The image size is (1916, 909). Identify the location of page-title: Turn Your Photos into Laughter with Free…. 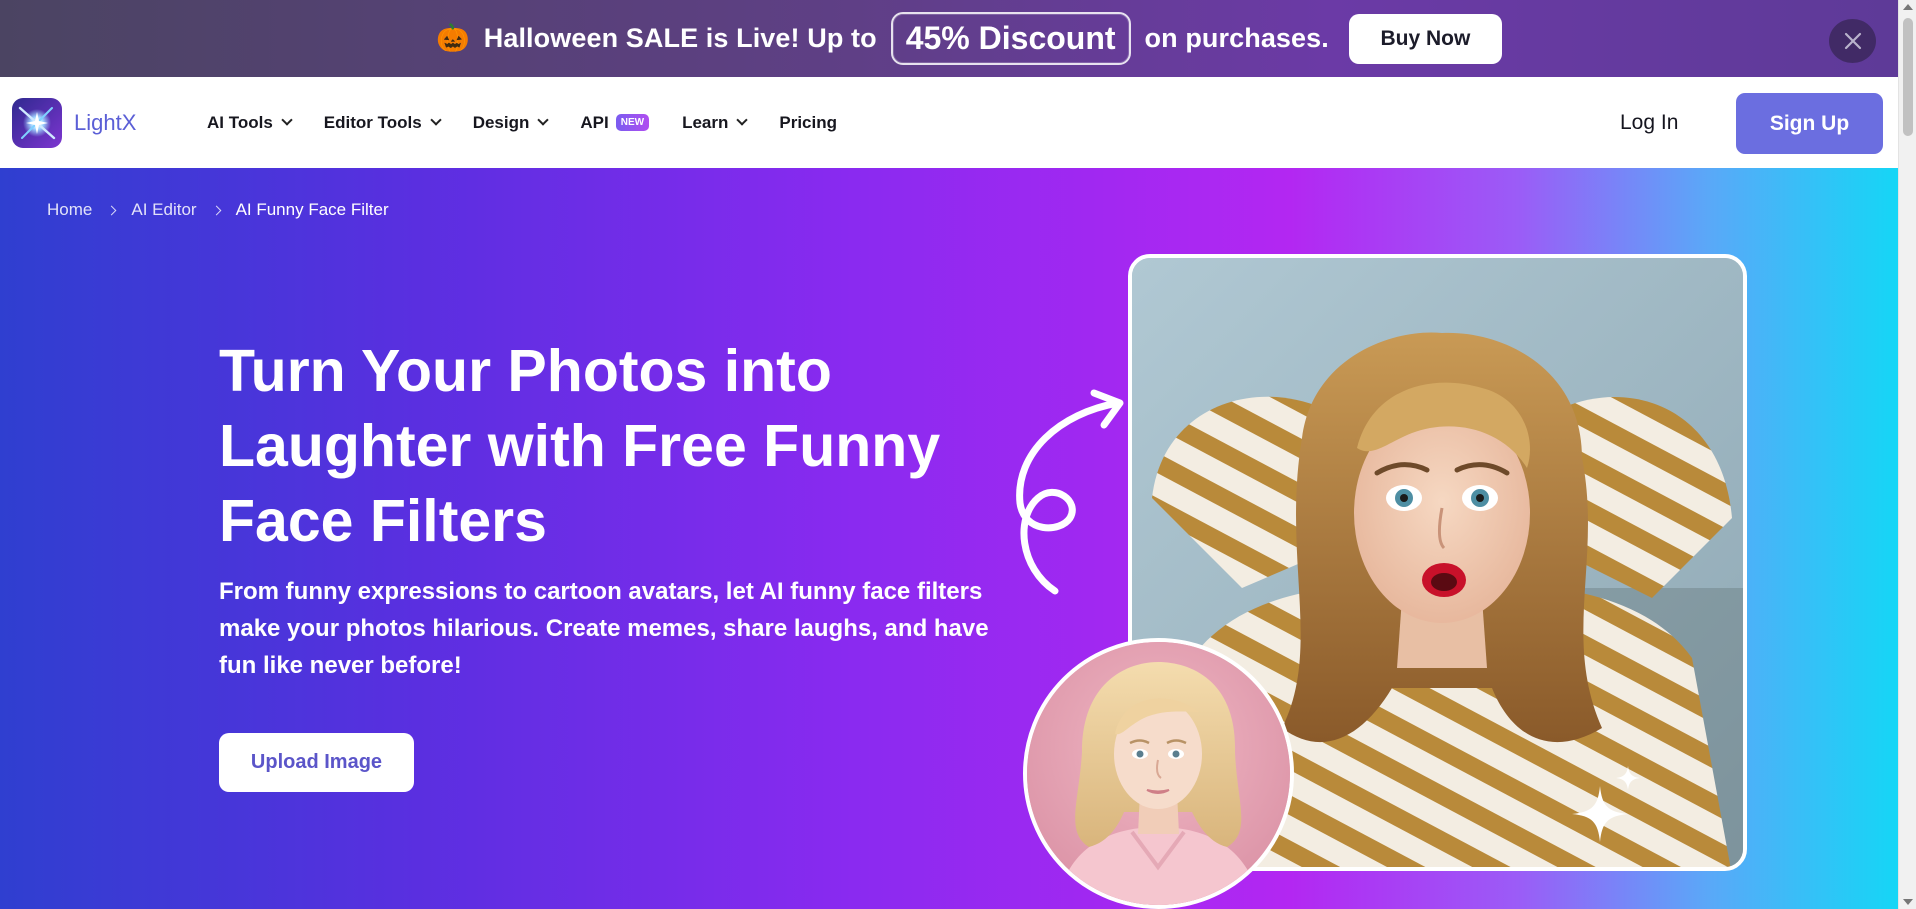
(599, 446).